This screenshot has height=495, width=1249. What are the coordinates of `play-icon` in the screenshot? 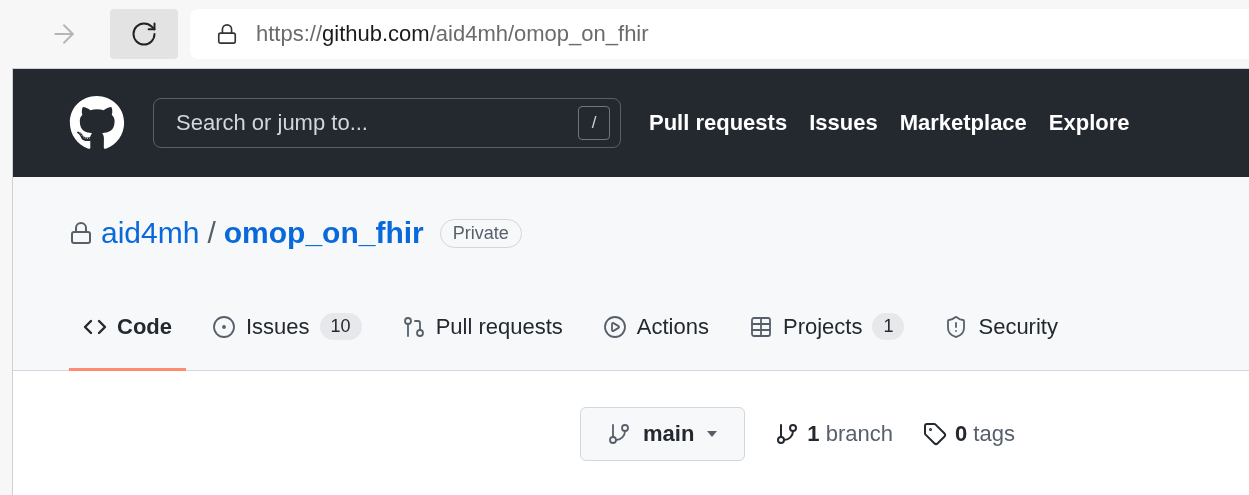 It's located at (614, 326).